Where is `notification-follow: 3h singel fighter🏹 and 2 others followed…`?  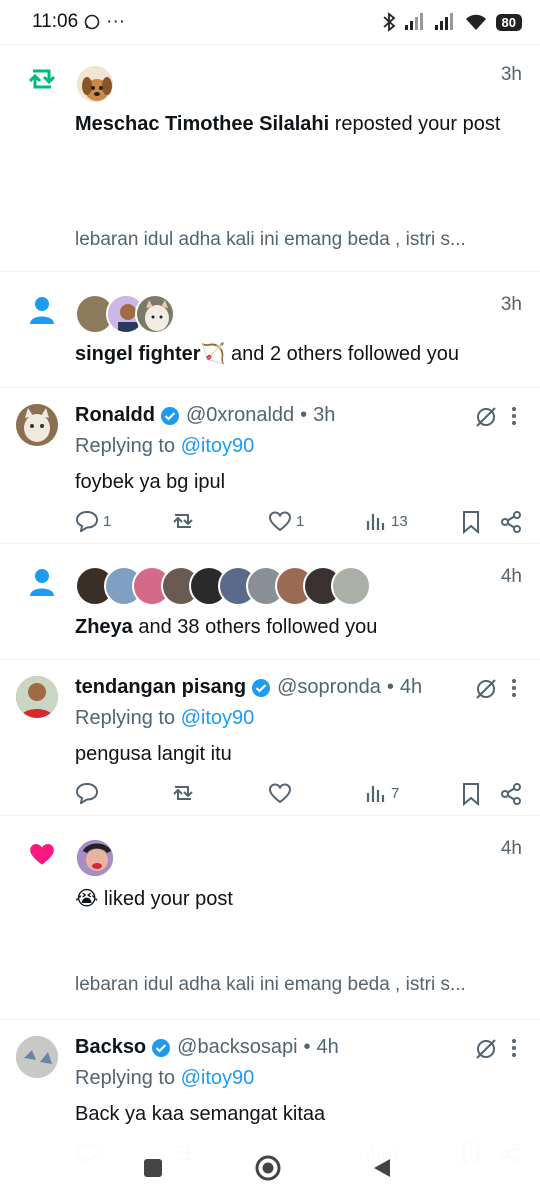
notification-follow: 3h singel fighter🏹 and 2 others followed… is located at coordinates (270, 329).